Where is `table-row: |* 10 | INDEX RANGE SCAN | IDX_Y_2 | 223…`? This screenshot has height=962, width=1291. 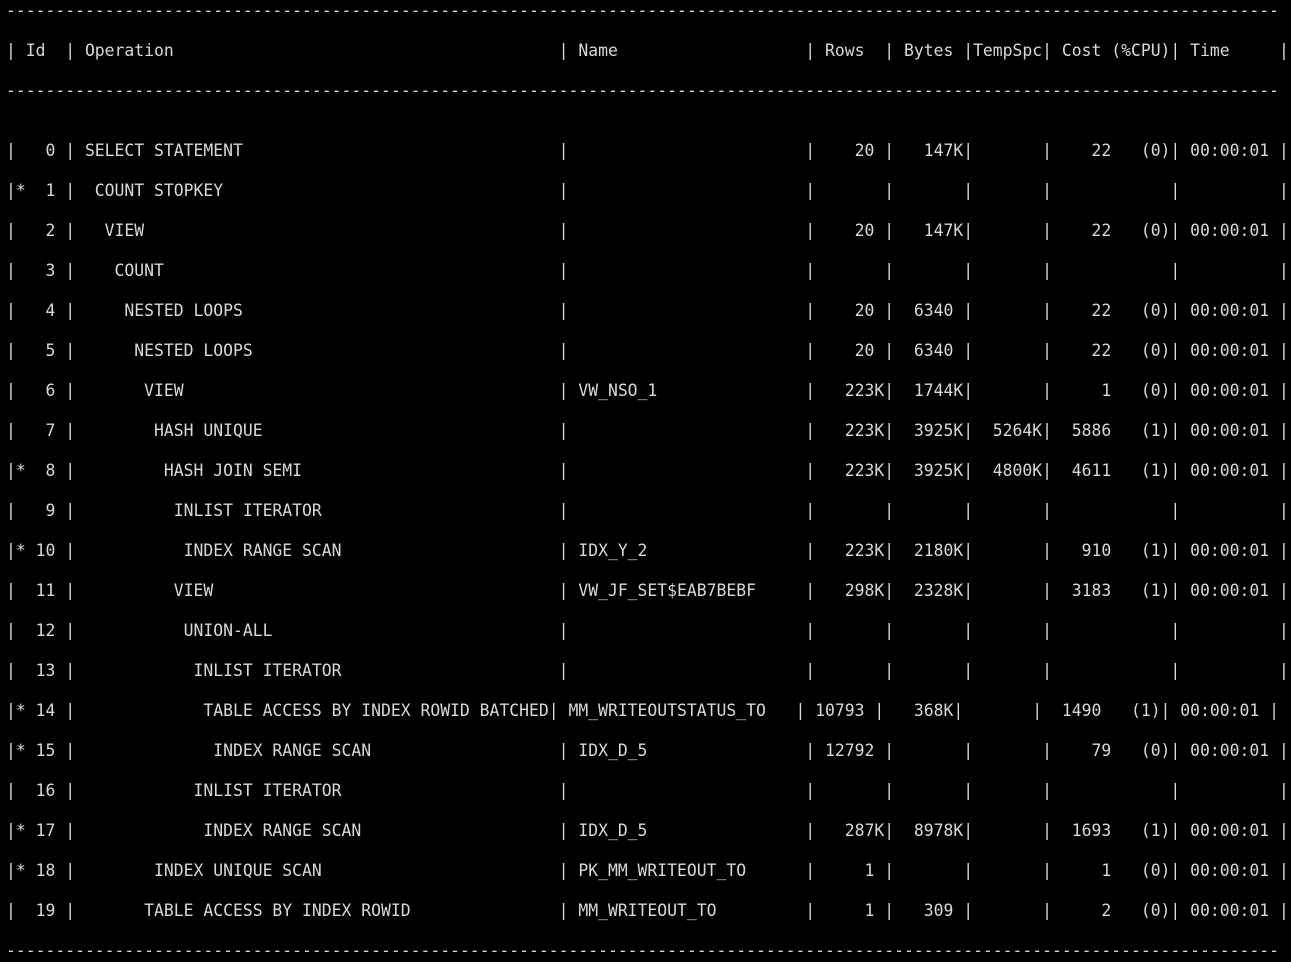 table-row: |* 10 | INDEX RANGE SCAN | IDX_Y_2 | 223… is located at coordinates (647, 550).